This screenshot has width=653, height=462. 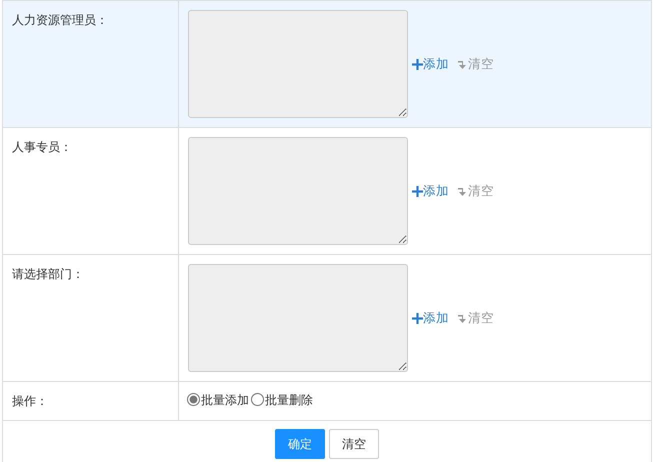 What do you see at coordinates (48, 274) in the screenshot?
I see `field-label: 请选择部门：` at bounding box center [48, 274].